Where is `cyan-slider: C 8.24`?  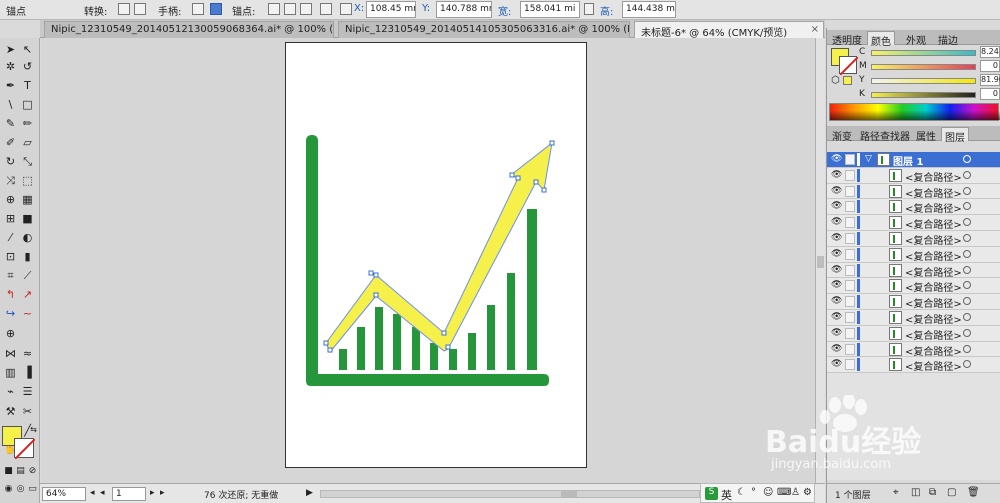
cyan-slider: C 8.24 is located at coordinates (913, 52).